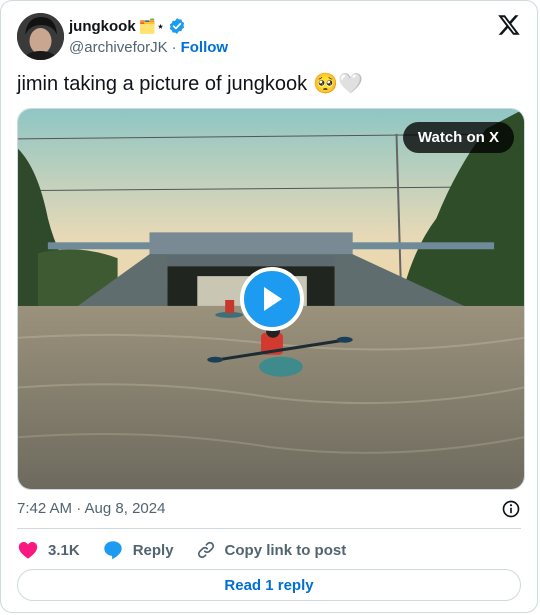 This screenshot has height=615, width=540. What do you see at coordinates (192, 550) in the screenshot?
I see `action-bar: 3.1K Reply Copy link to post` at bounding box center [192, 550].